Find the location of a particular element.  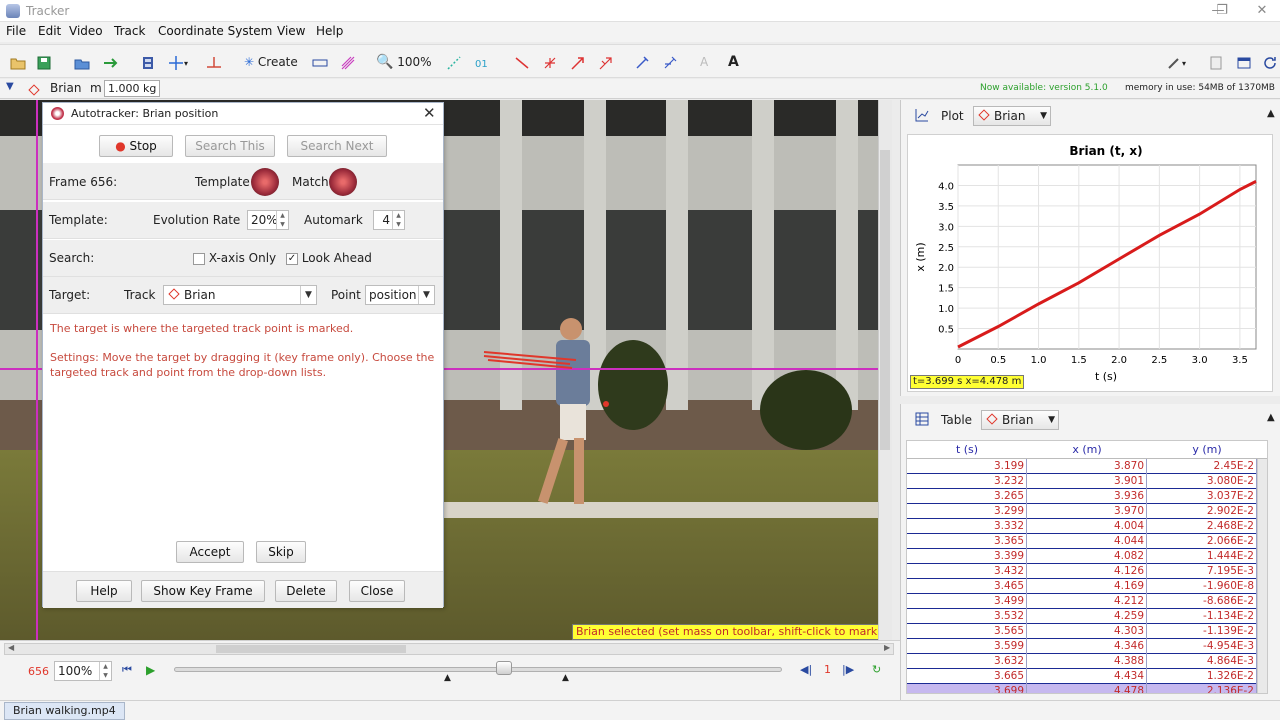

data-tool-icon: 01 is located at coordinates (482, 62).